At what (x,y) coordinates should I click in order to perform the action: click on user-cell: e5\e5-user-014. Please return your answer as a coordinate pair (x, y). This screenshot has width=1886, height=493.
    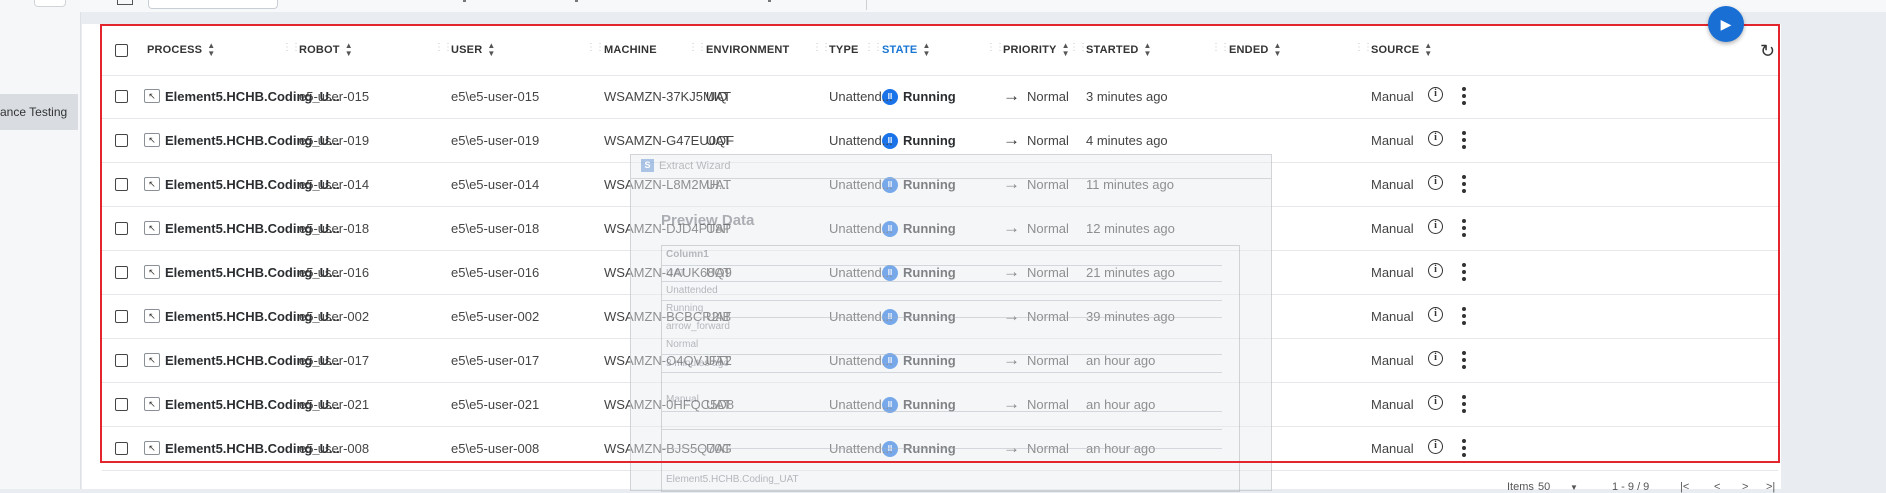
    Looking at the image, I should click on (495, 184).